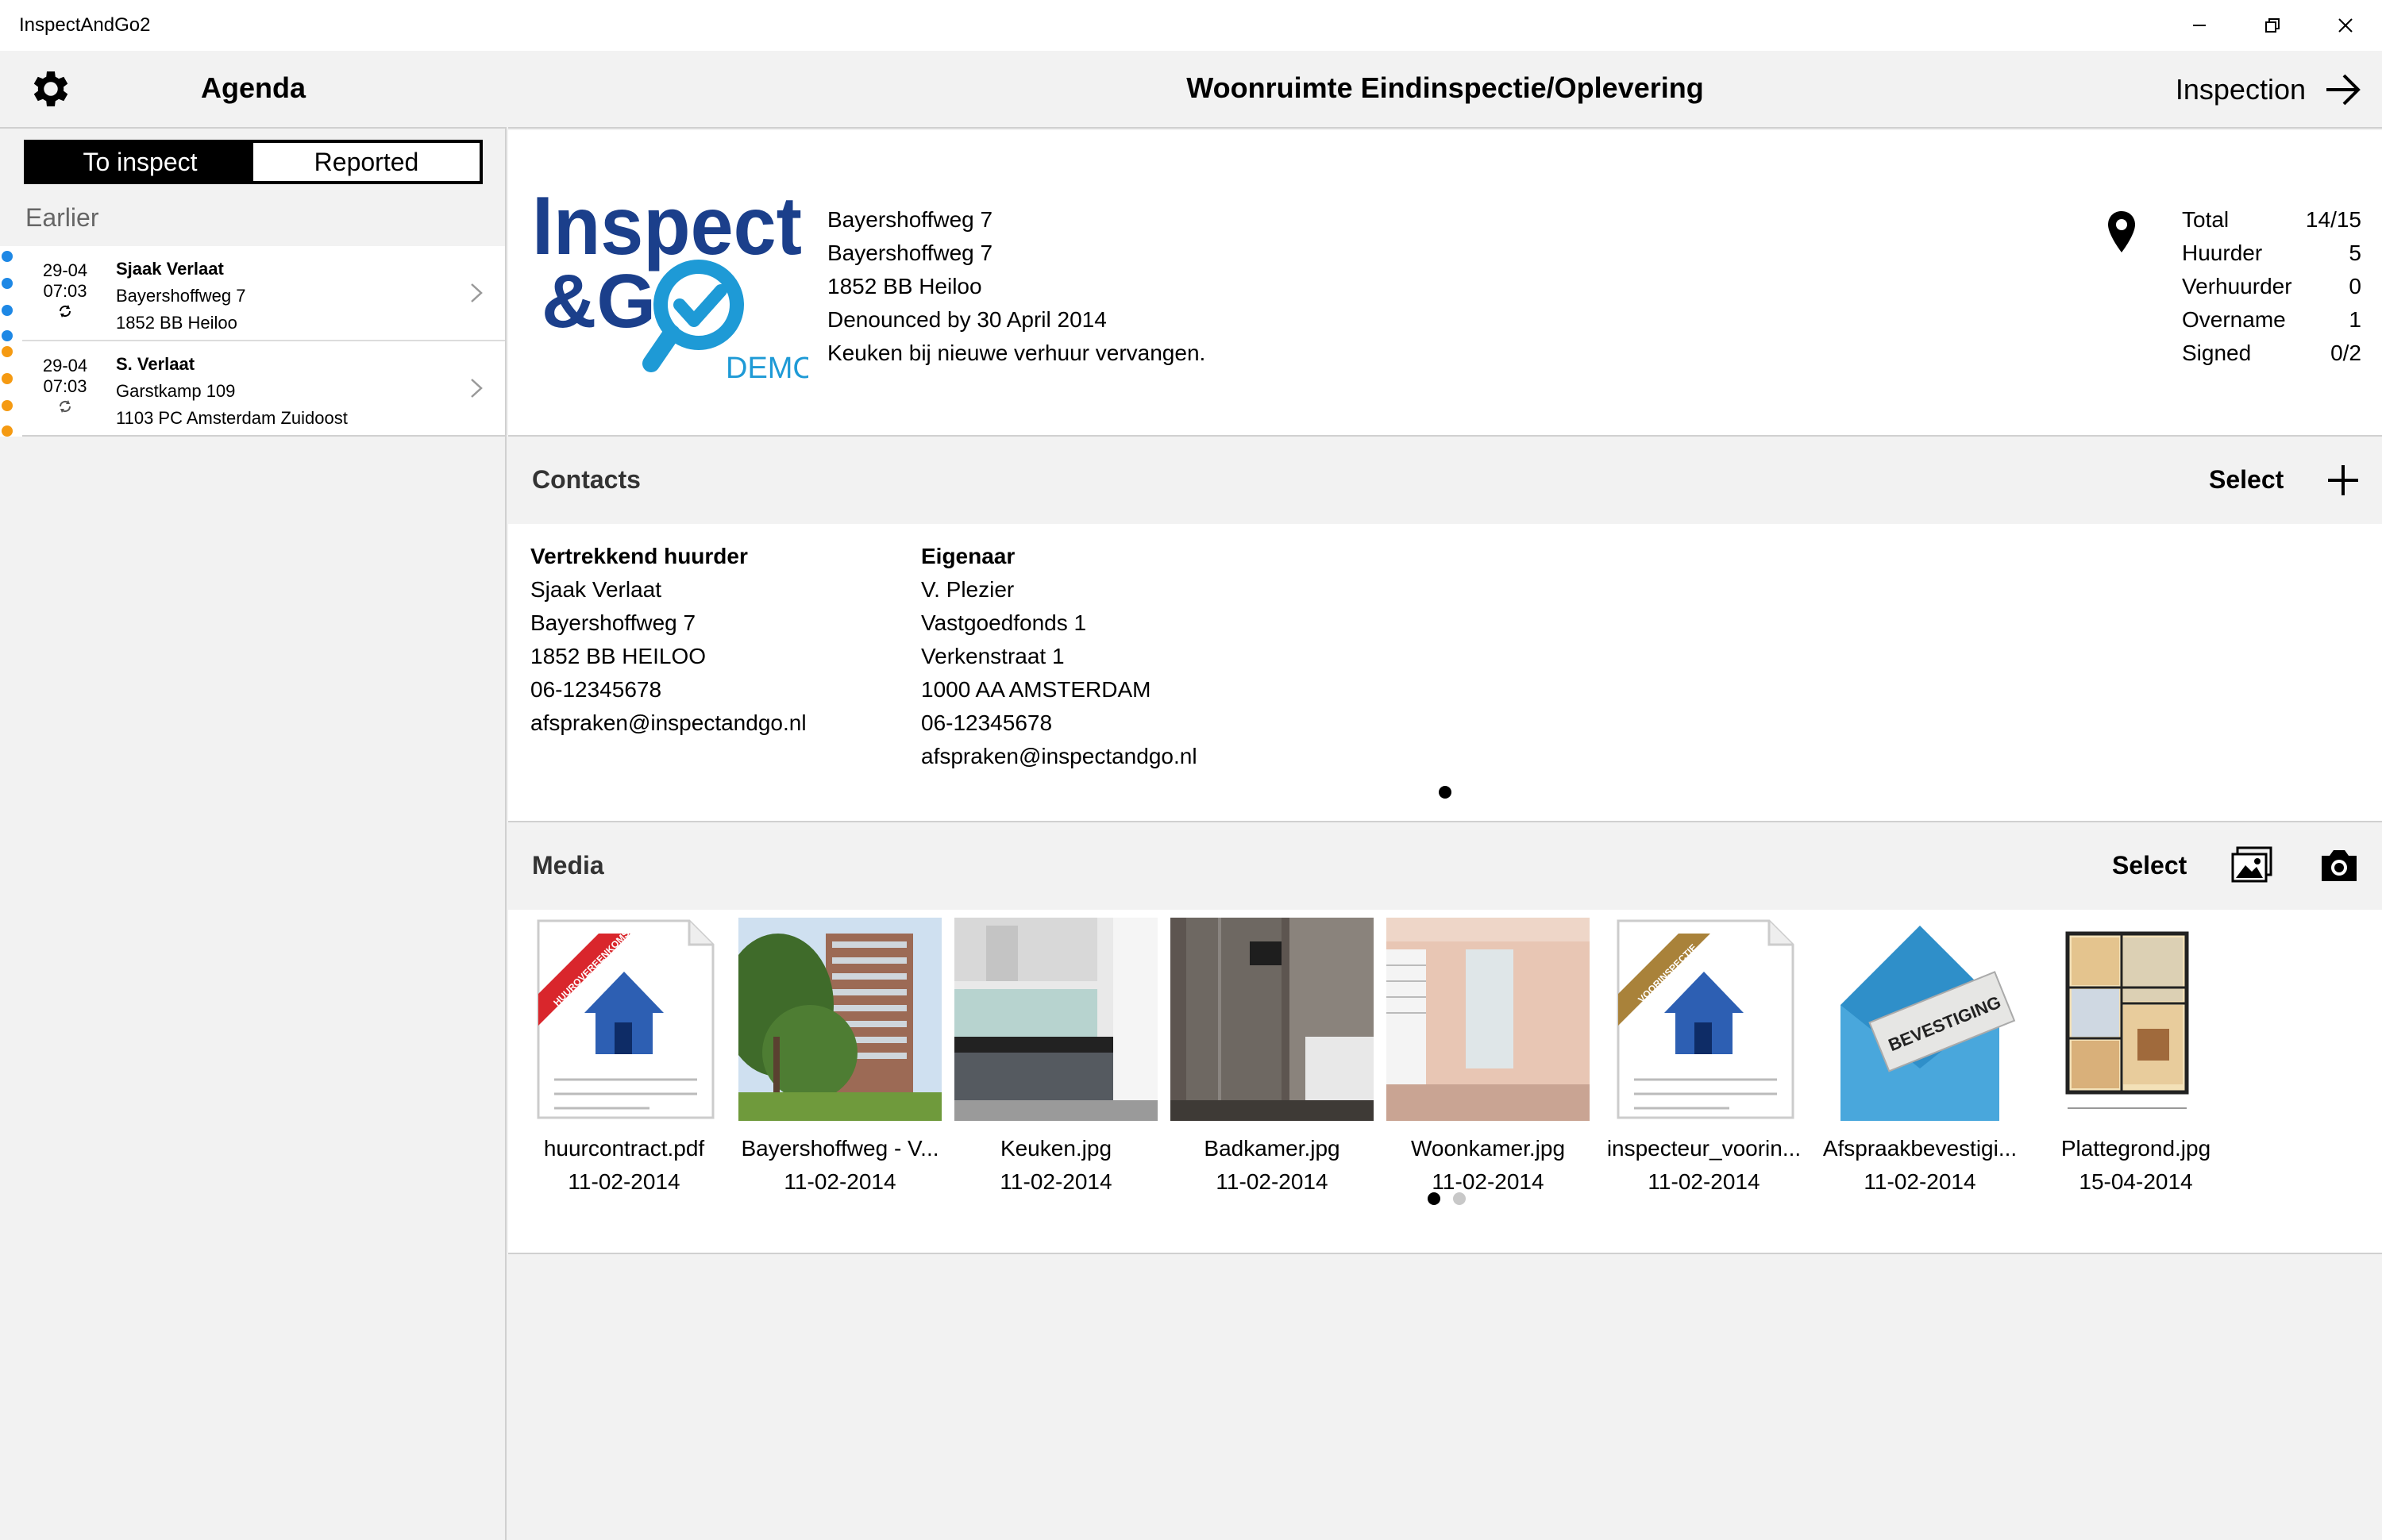  What do you see at coordinates (65, 311) in the screenshot?
I see `sync-icon` at bounding box center [65, 311].